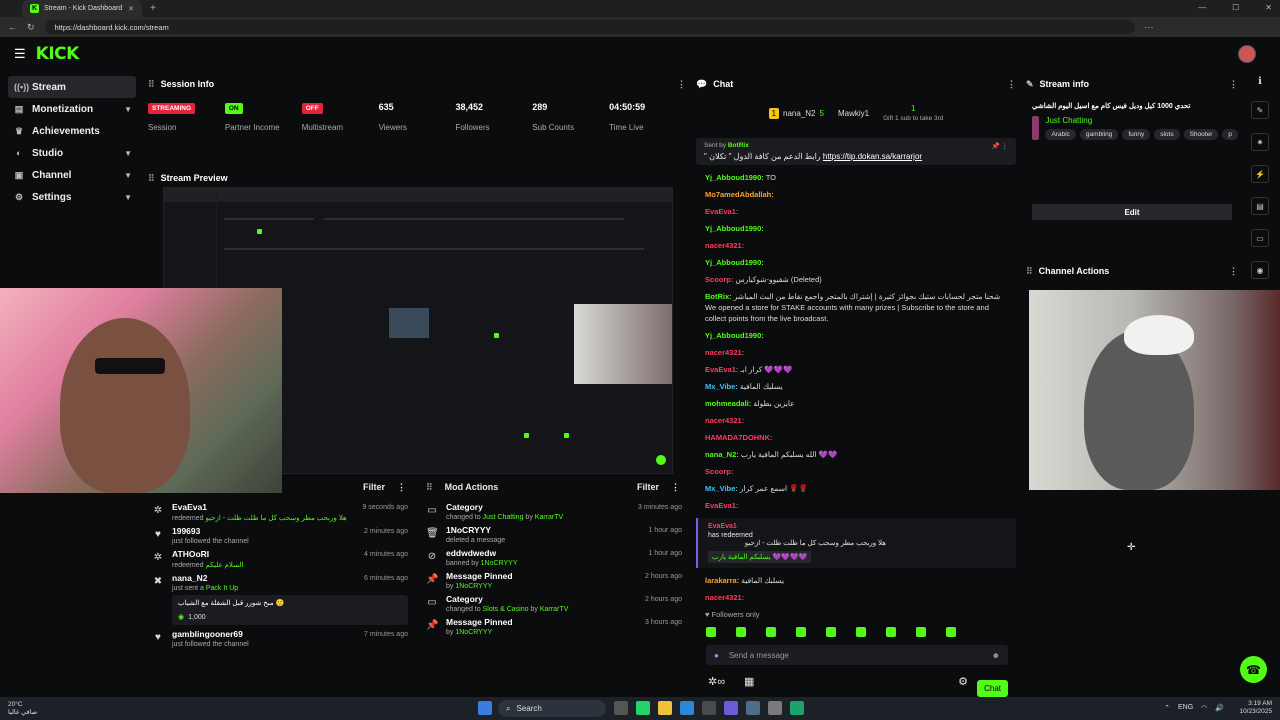 The height and width of the screenshot is (720, 1280). Describe the element at coordinates (552, 708) in the screenshot. I see `taskbar-search: ⌕ Search` at that location.